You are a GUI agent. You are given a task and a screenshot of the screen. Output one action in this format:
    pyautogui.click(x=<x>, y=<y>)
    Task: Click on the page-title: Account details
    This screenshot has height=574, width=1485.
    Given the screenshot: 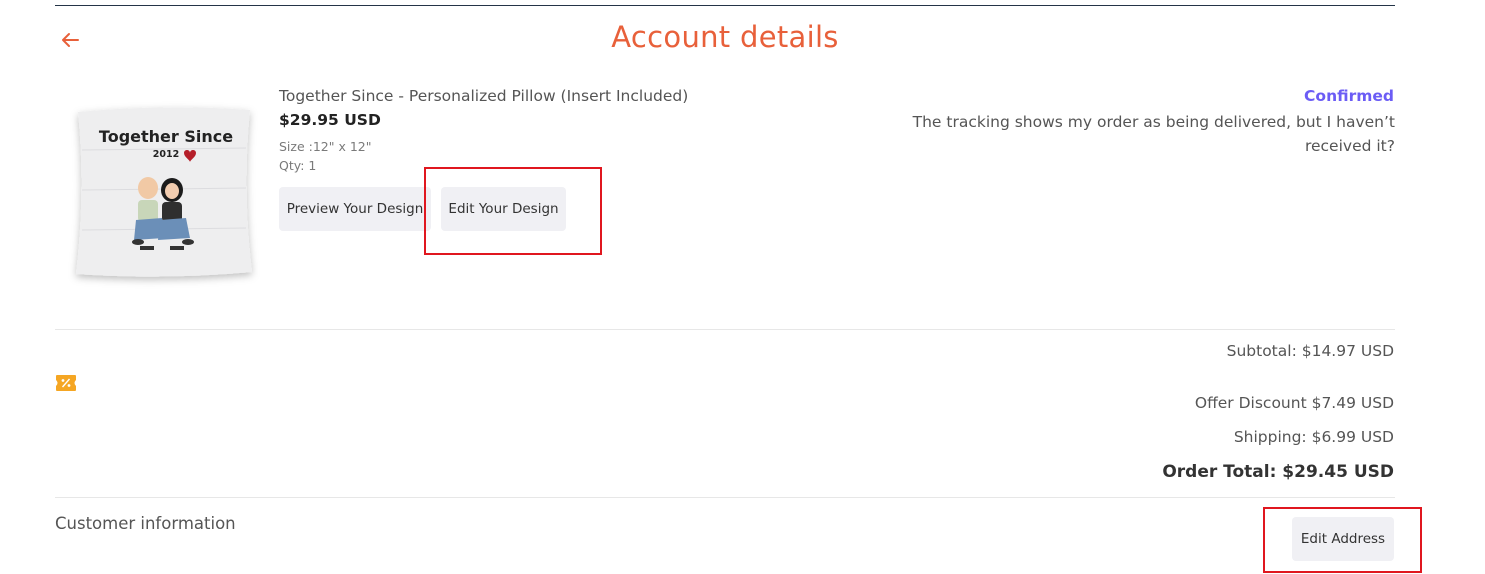 What is the action you would take?
    pyautogui.click(x=725, y=37)
    